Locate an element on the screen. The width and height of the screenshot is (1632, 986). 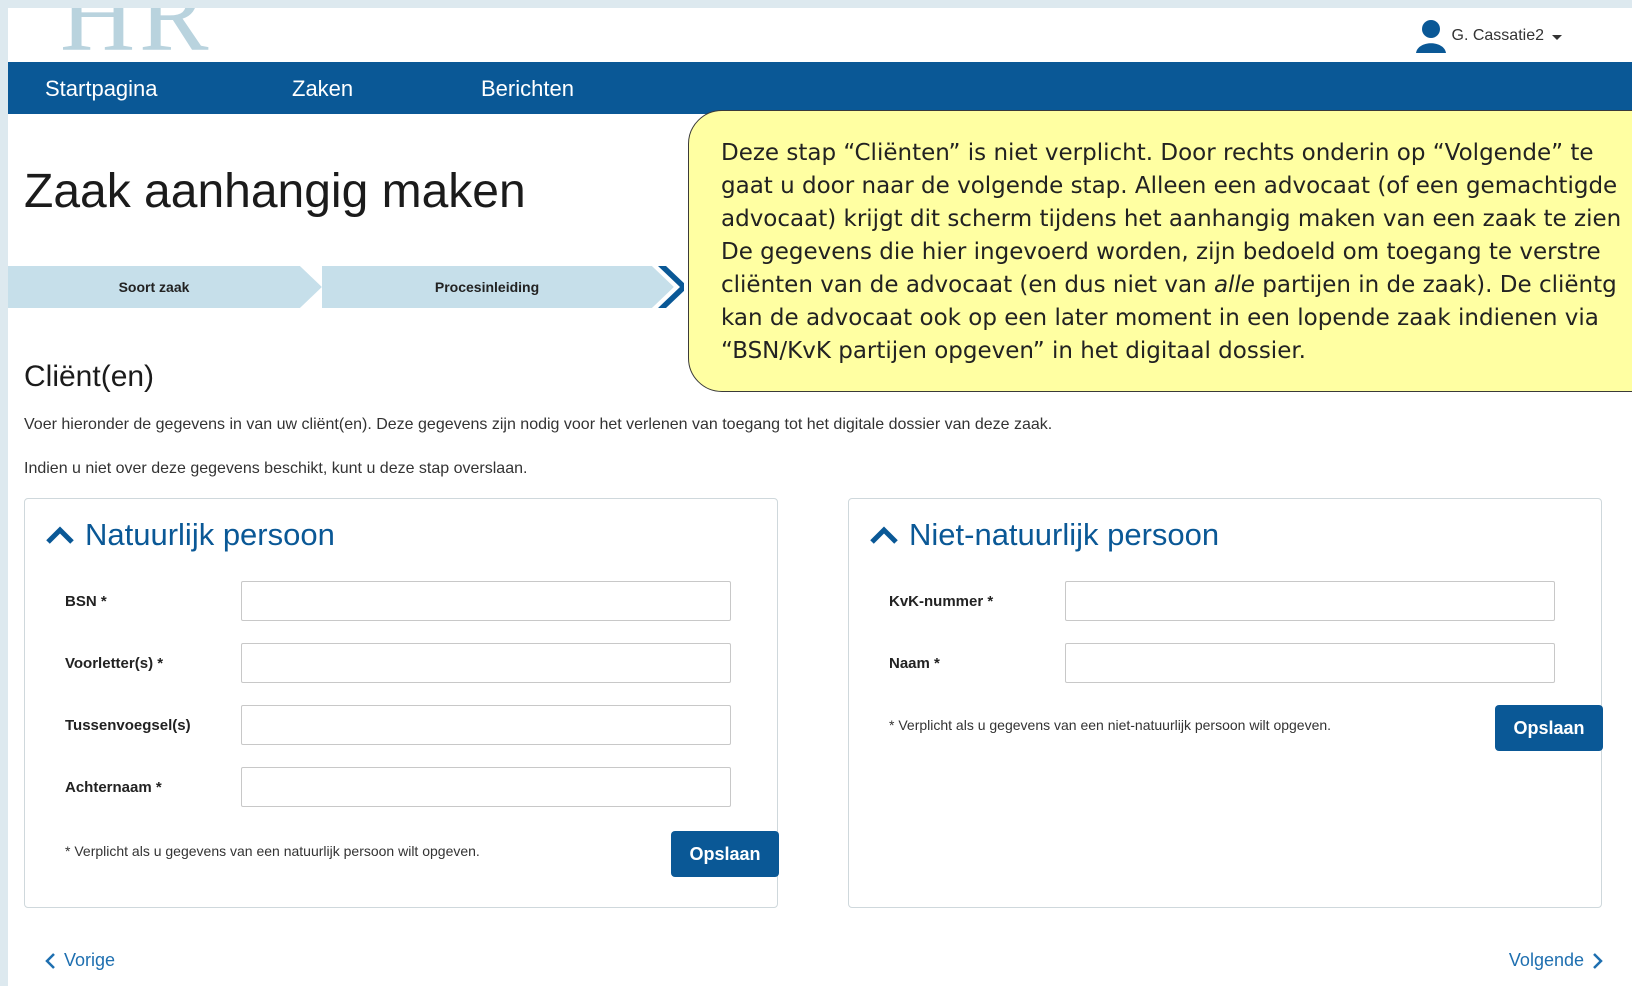
kvk-input is located at coordinates (1310, 601).